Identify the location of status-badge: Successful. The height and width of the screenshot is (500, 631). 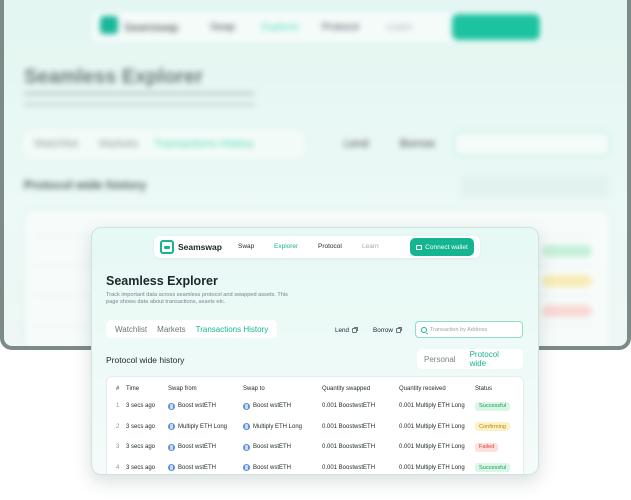
(493, 467).